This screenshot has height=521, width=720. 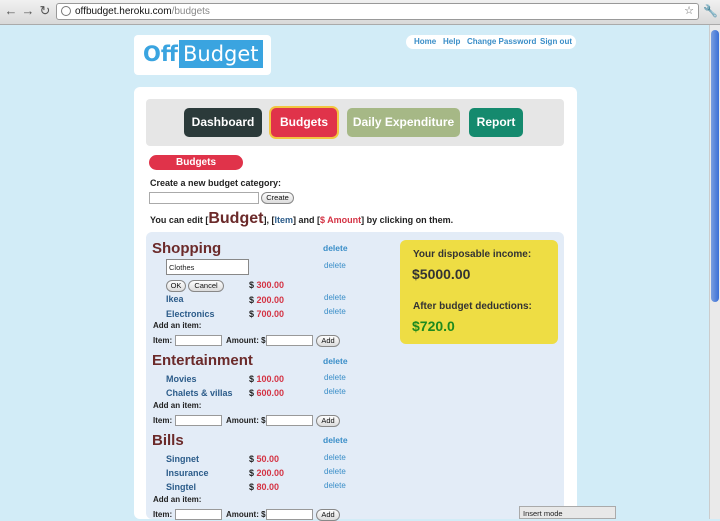 What do you see at coordinates (216, 183) in the screenshot?
I see `create-category-label: Create a new budget category:` at bounding box center [216, 183].